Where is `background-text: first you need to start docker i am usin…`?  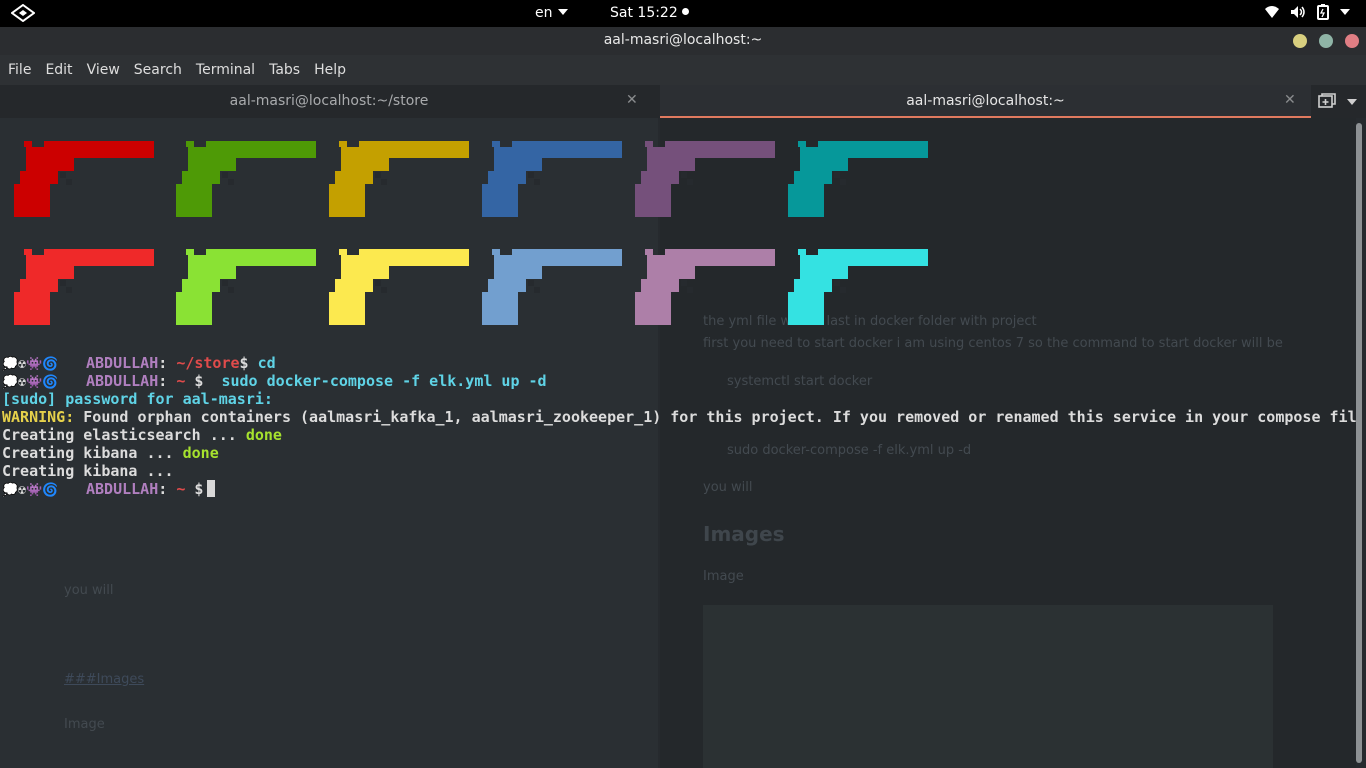
background-text: first you need to start docker i am usin… is located at coordinates (993, 343).